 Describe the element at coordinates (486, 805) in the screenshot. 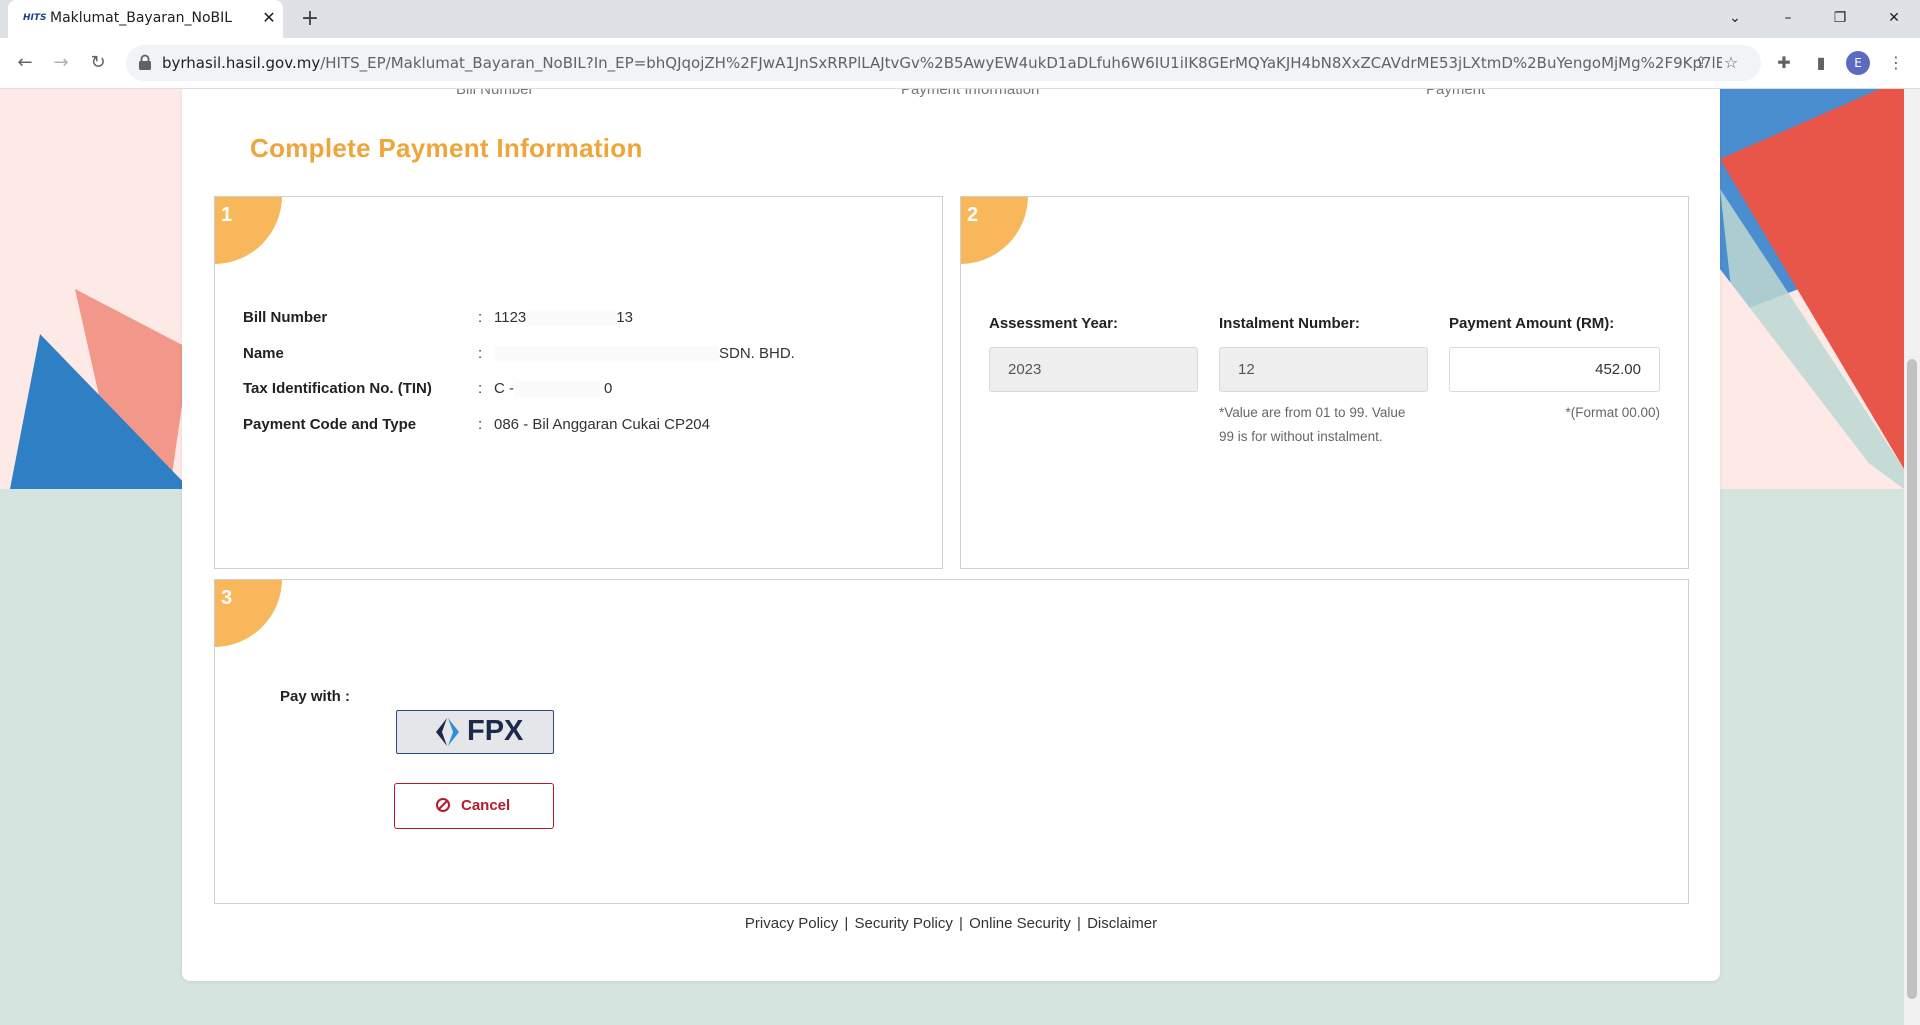

I see `cancel-label: Cancel` at that location.